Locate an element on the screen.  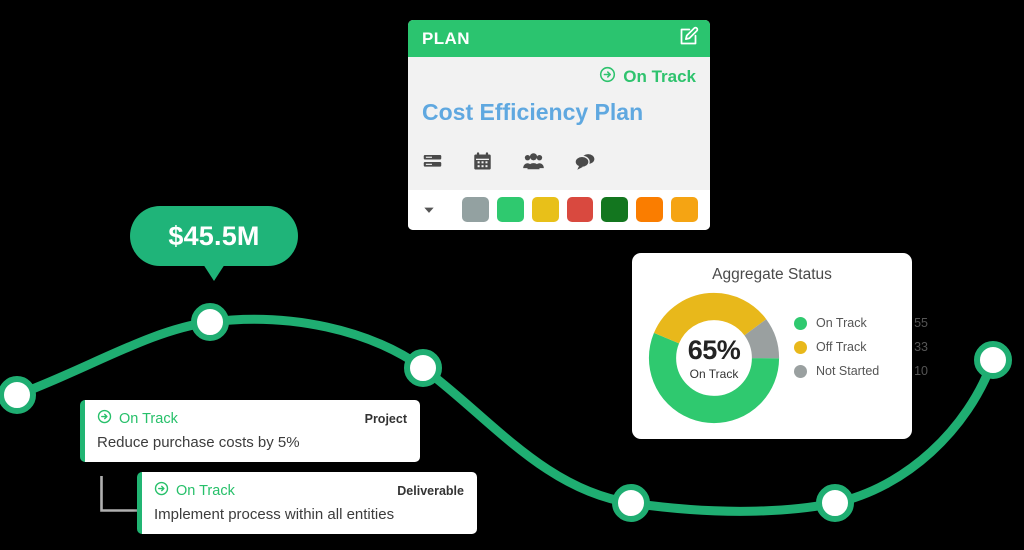
status-card-project-kind: Project is located at coordinates (385, 418).